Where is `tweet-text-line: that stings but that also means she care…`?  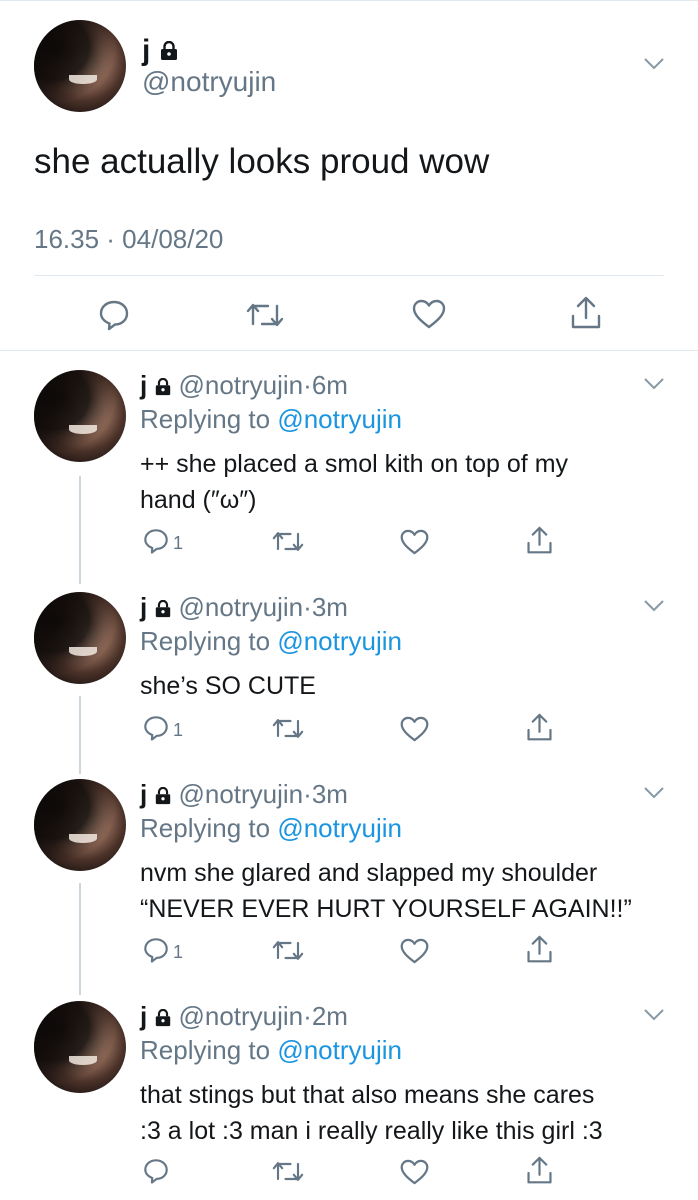
tweet-text-line: that stings but that also means she care… is located at coordinates (367, 1095).